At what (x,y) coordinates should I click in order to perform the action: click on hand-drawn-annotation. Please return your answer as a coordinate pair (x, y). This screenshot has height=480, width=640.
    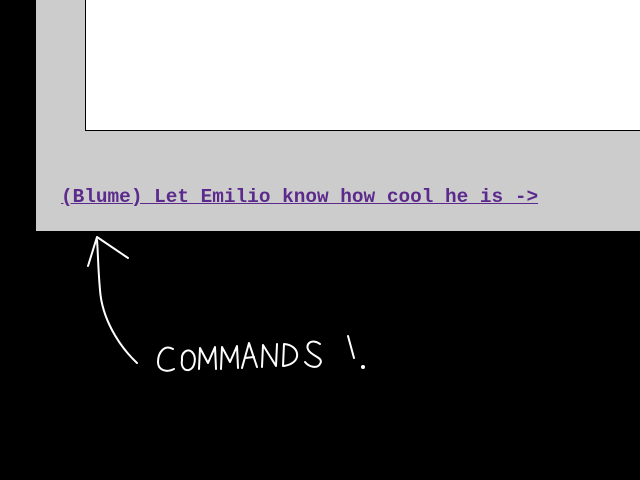
    Looking at the image, I should click on (226, 304).